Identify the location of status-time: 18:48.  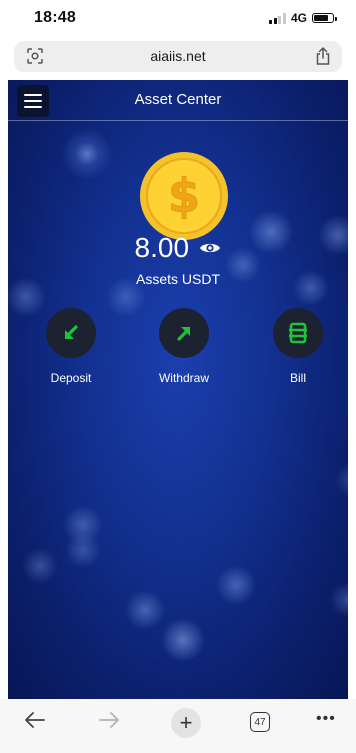
(55, 17).